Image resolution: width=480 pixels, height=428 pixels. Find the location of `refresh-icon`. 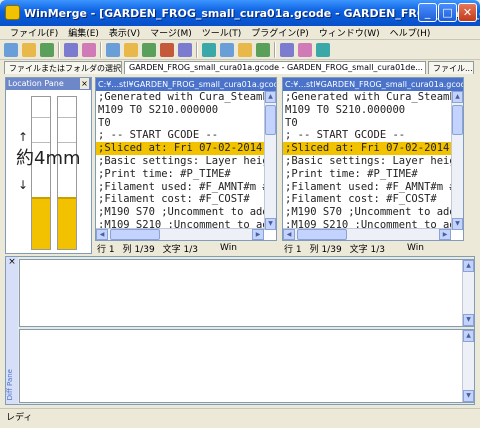

refresh-icon is located at coordinates (323, 49).